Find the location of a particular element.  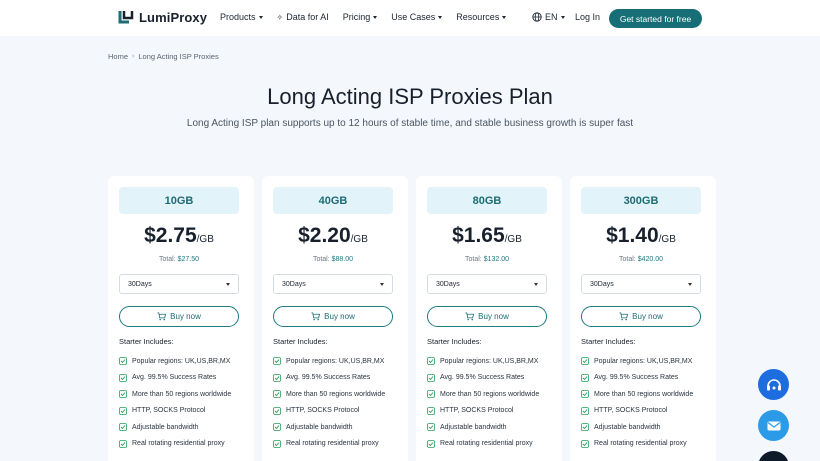

support-chat-button is located at coordinates (773, 384).